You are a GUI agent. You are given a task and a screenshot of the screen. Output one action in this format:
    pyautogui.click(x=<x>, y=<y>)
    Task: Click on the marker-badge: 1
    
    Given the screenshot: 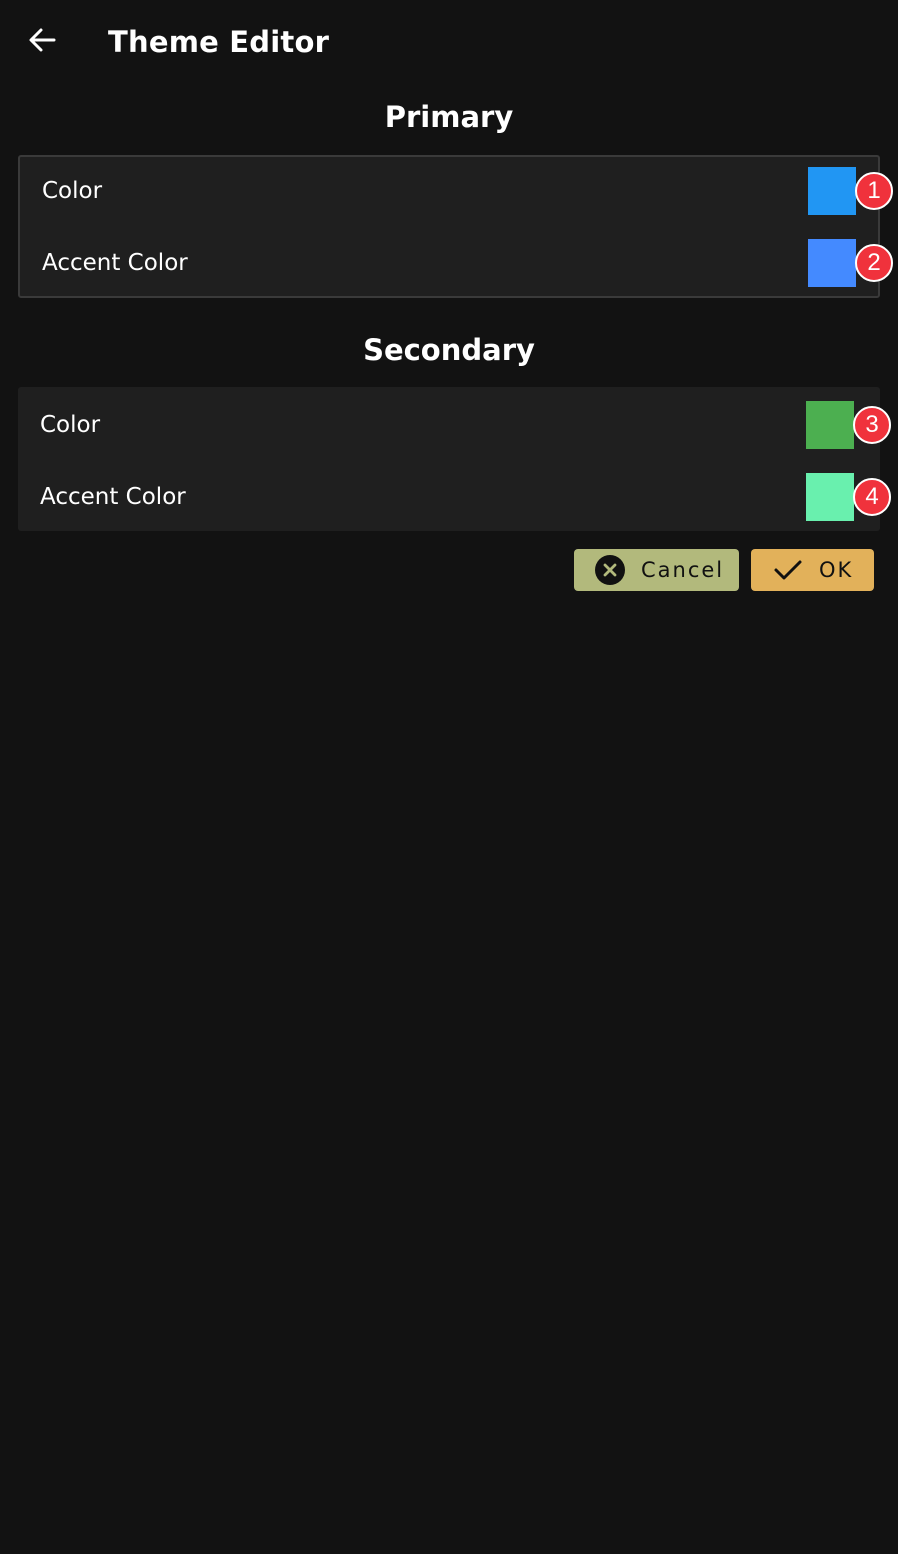 What is the action you would take?
    pyautogui.click(x=874, y=191)
    